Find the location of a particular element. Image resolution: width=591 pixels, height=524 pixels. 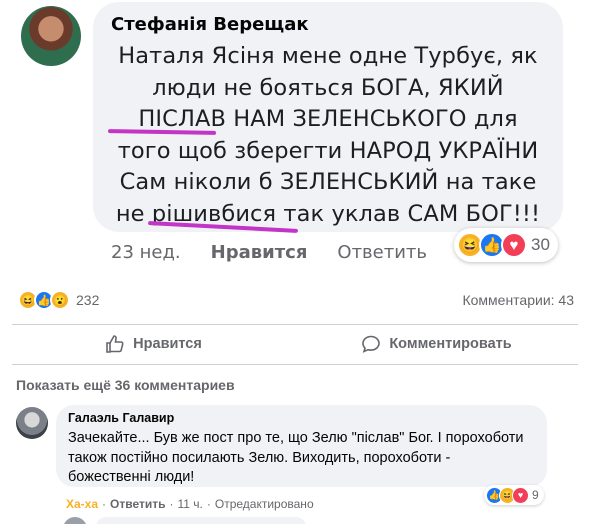

comment-button-label: Комментировать is located at coordinates (450, 344).